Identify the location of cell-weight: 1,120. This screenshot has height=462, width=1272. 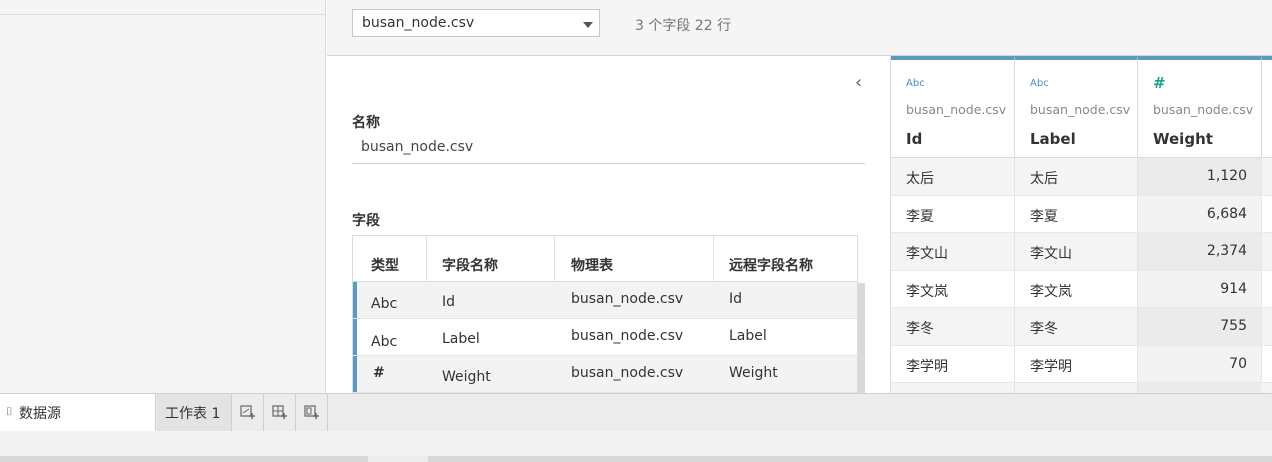
(1226, 176).